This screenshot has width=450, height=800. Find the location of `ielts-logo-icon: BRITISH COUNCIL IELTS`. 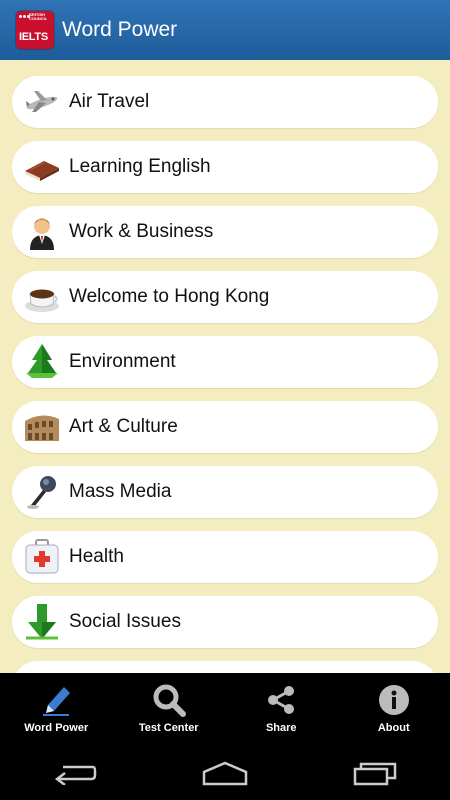

ielts-logo-icon: BRITISH COUNCIL IELTS is located at coordinates (35, 30).